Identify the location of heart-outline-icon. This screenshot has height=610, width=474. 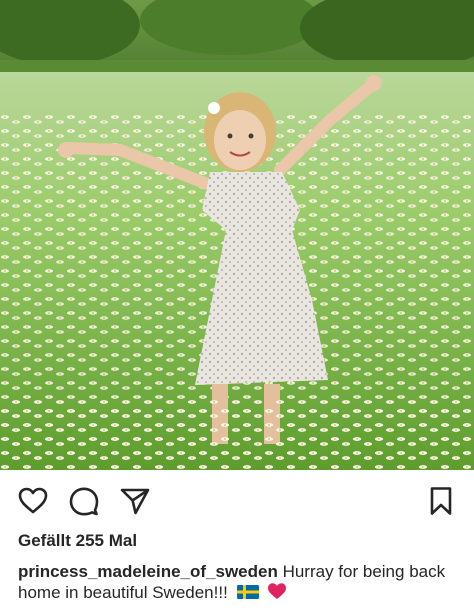
(33, 501).